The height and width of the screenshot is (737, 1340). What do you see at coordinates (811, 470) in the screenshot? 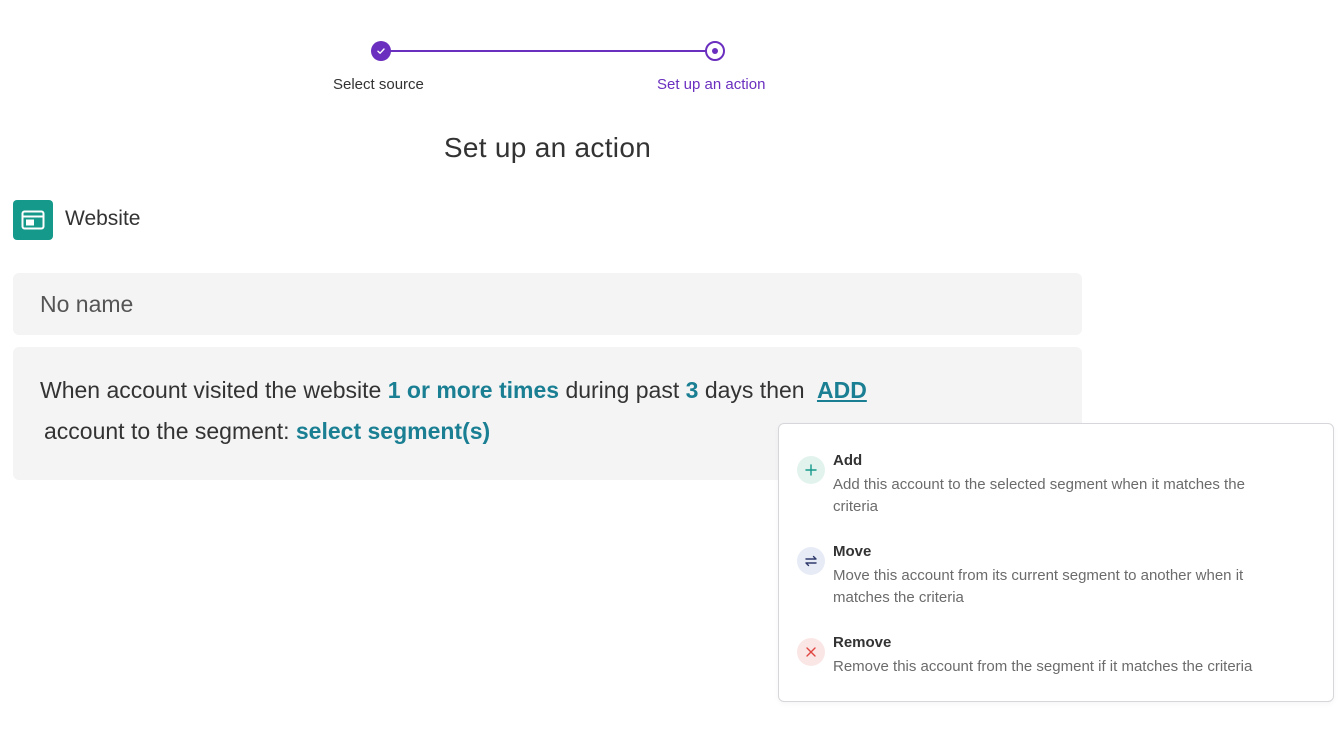
I see `plus-icon` at bounding box center [811, 470].